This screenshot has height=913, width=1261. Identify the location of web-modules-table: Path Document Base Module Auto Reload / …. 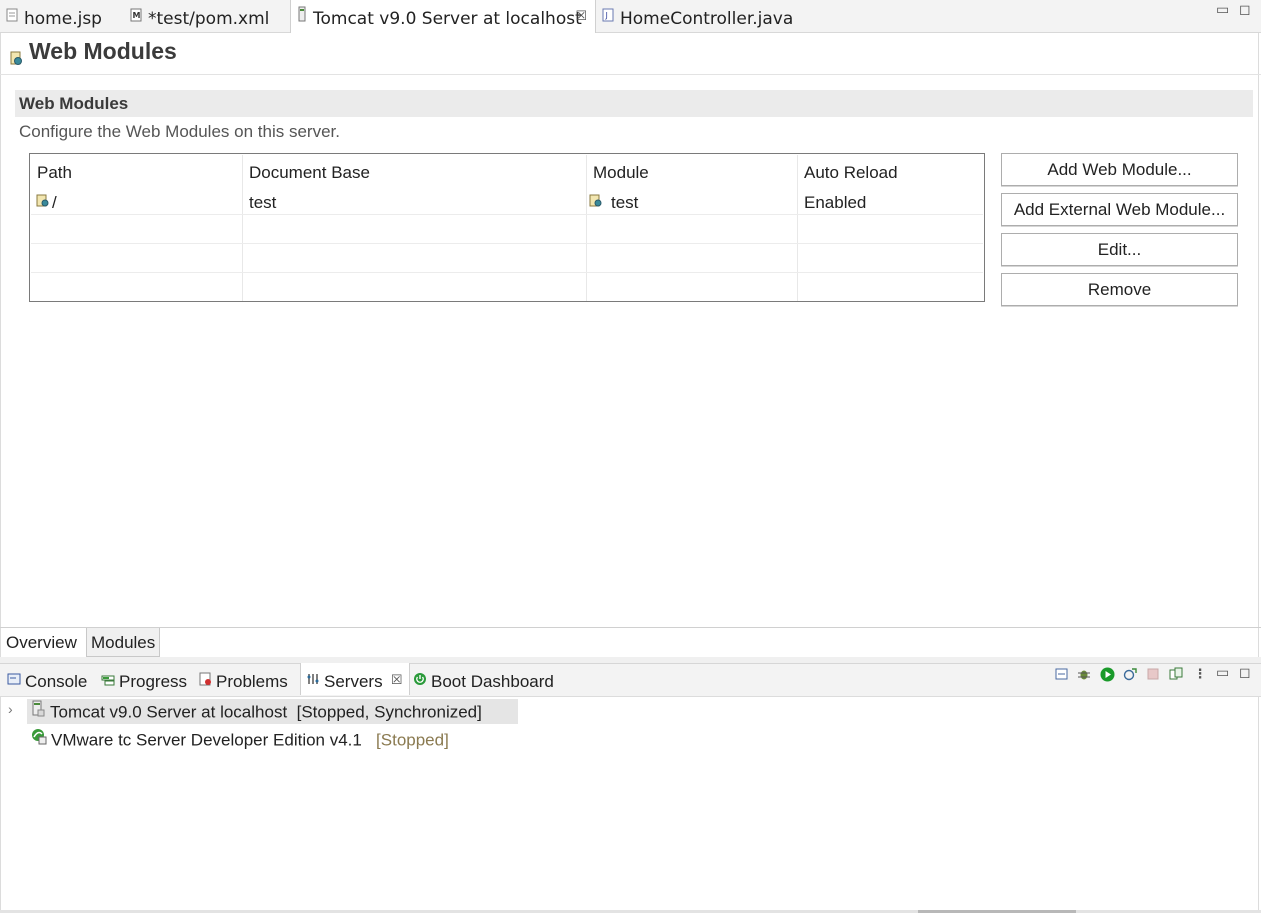
(507, 227).